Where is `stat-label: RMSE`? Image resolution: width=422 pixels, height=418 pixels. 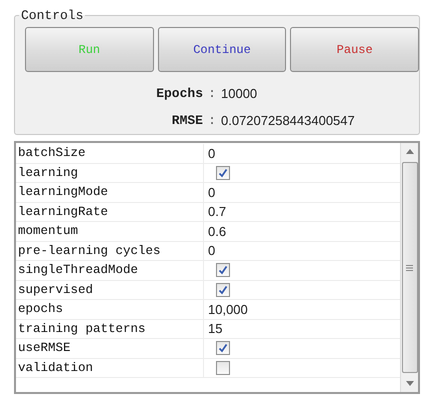 stat-label: RMSE is located at coordinates (187, 120).